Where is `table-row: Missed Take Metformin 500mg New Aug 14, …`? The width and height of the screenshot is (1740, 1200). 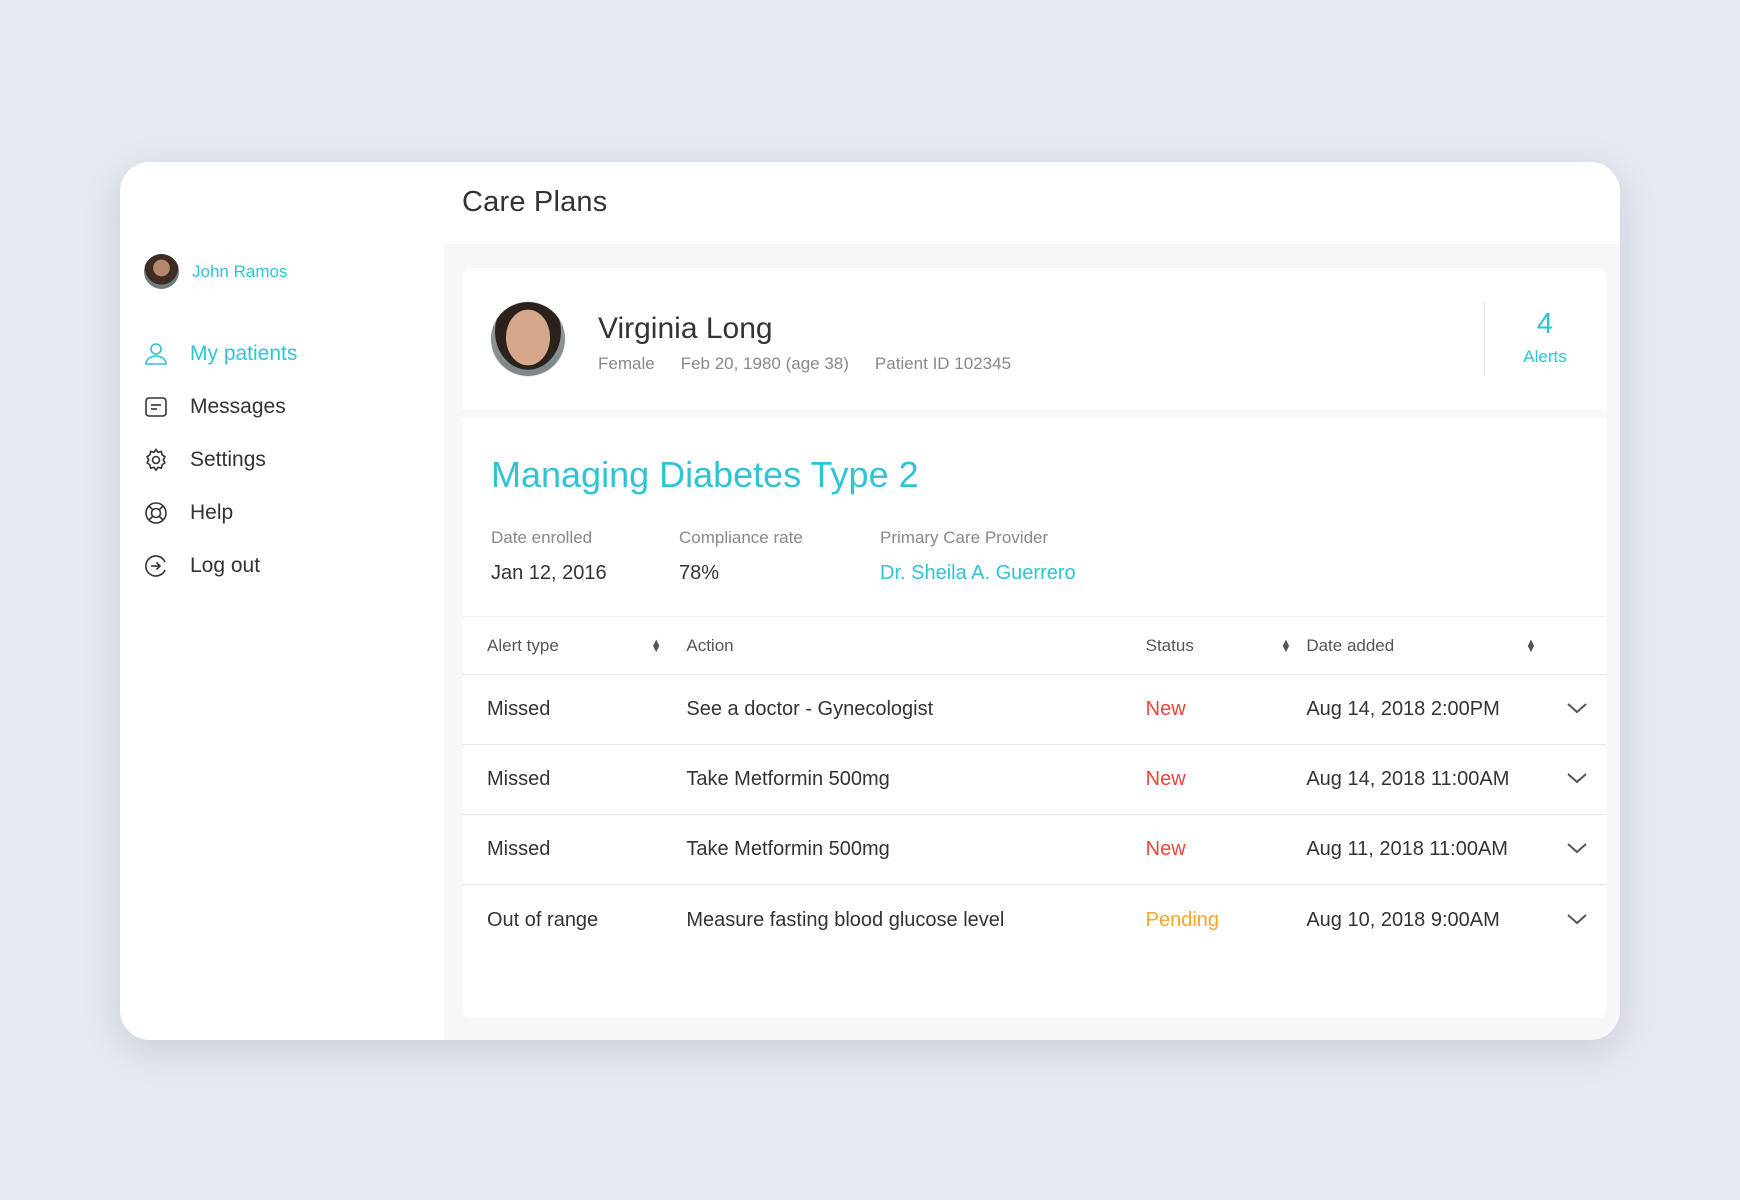 table-row: Missed Take Metformin 500mg New Aug 14, … is located at coordinates (1034, 780).